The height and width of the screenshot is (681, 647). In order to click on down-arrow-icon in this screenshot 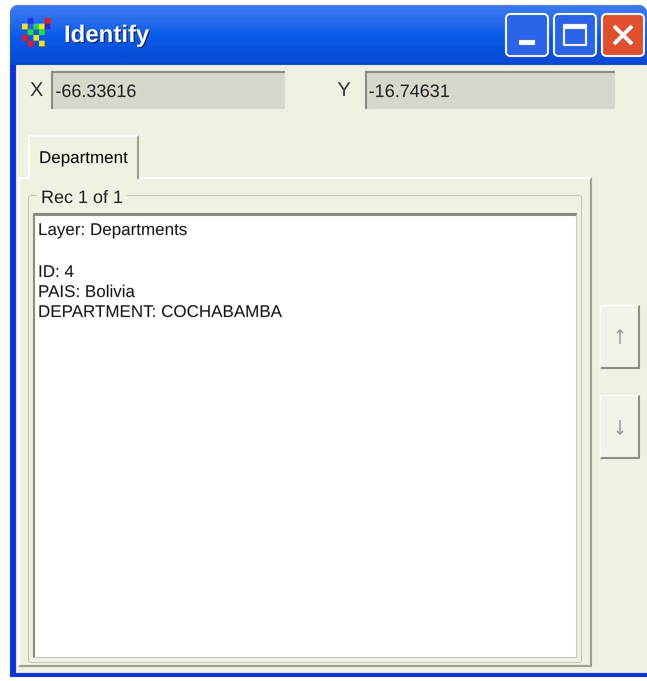, I will do `click(620, 426)`.